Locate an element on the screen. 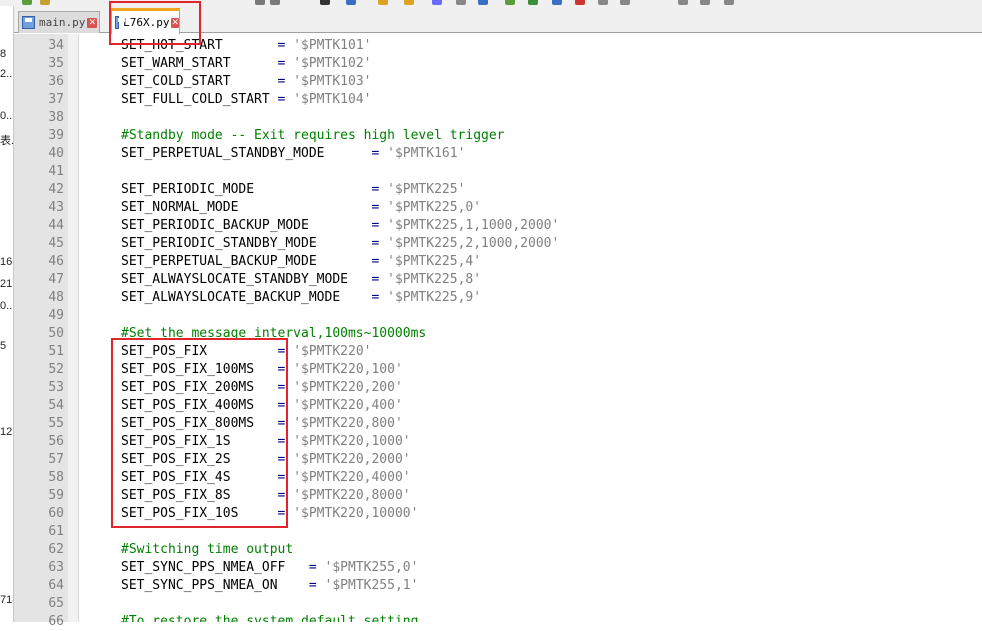  line-number: 46 is located at coordinates (56, 261).